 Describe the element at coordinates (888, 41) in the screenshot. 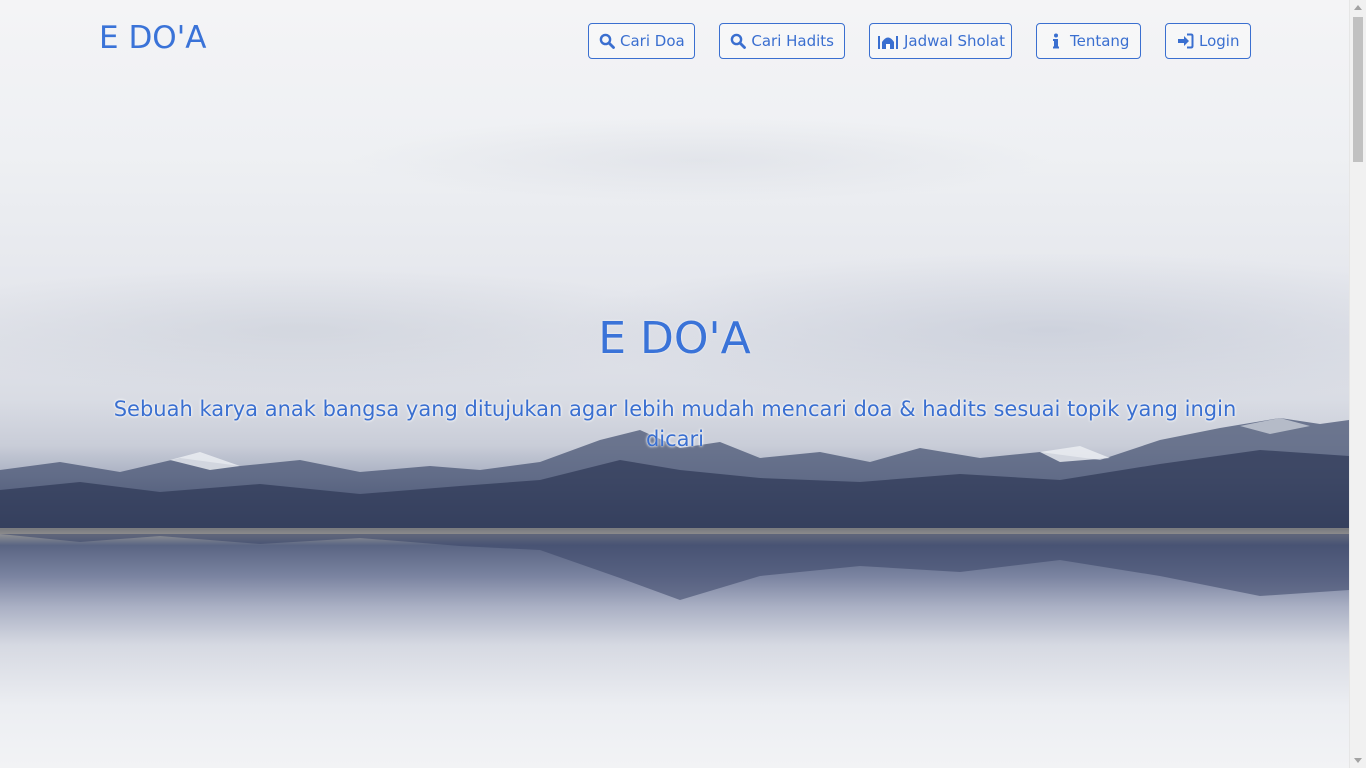

I see `mosque-icon` at that location.